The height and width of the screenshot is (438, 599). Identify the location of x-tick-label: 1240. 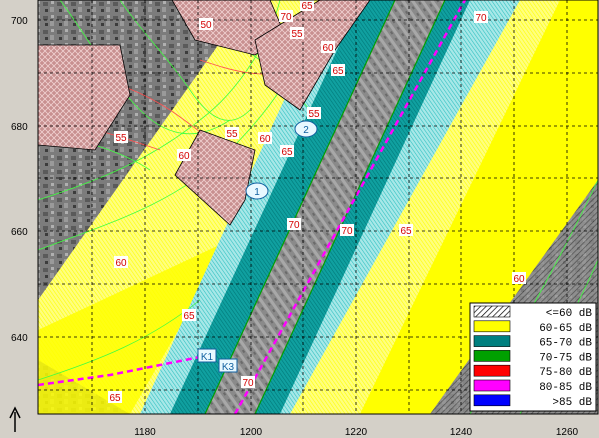
(461, 432).